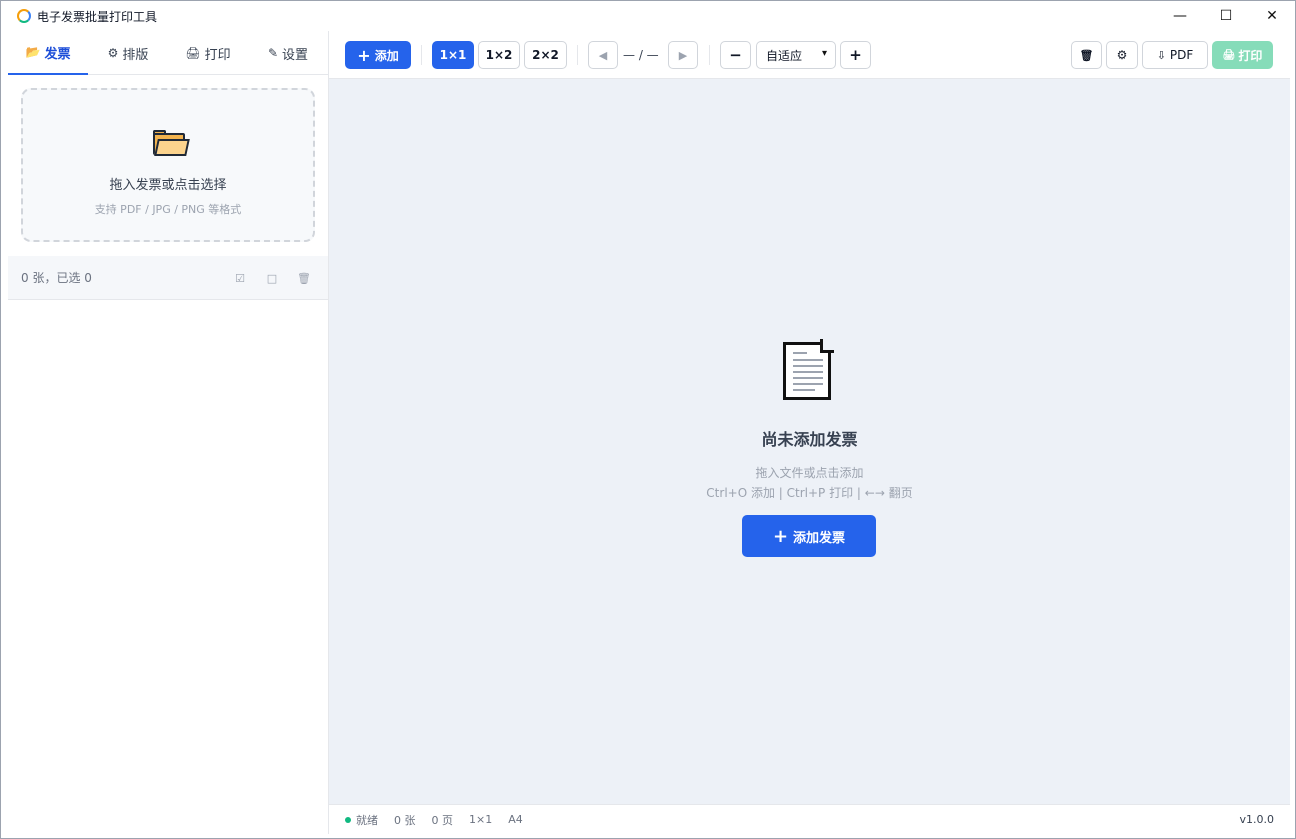 The height and width of the screenshot is (839, 1296). What do you see at coordinates (809, 493) in the screenshot?
I see `shortcut-hint: Ctrl+O 添加 | Ctrl+P 打印 | ←→ 翻页` at bounding box center [809, 493].